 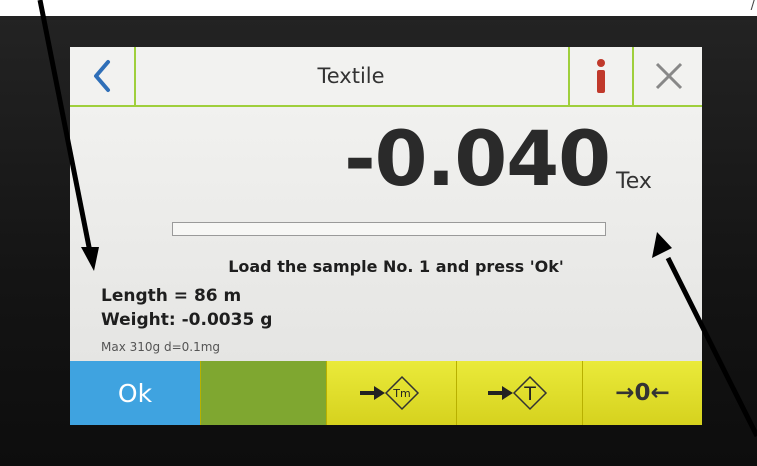 I want to click on zero-label: →0←, so click(x=642, y=393).